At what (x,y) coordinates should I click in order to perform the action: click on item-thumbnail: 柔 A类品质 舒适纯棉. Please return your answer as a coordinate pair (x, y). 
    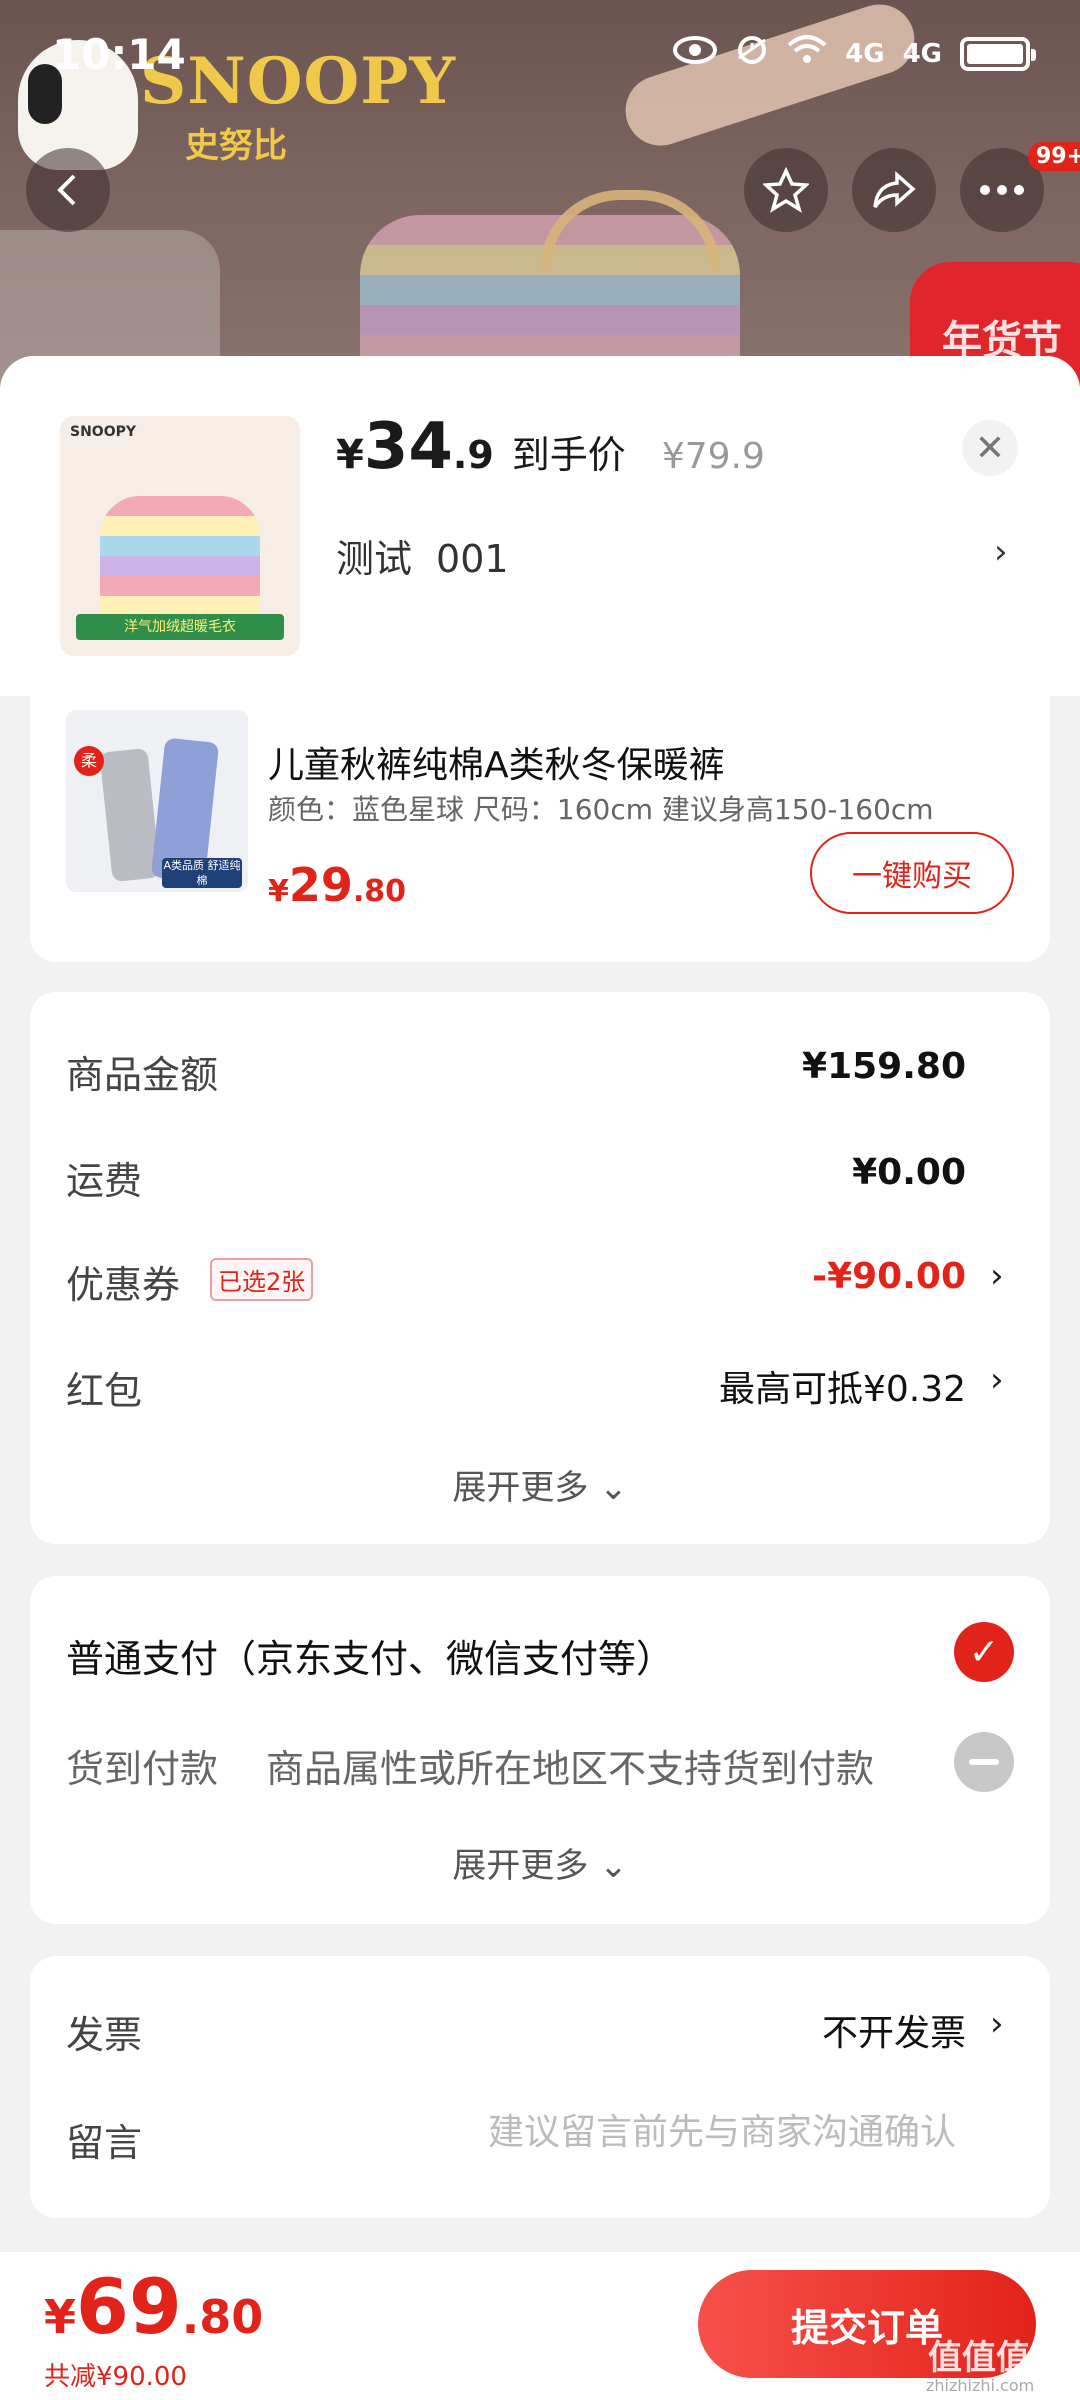
    Looking at the image, I should click on (157, 801).